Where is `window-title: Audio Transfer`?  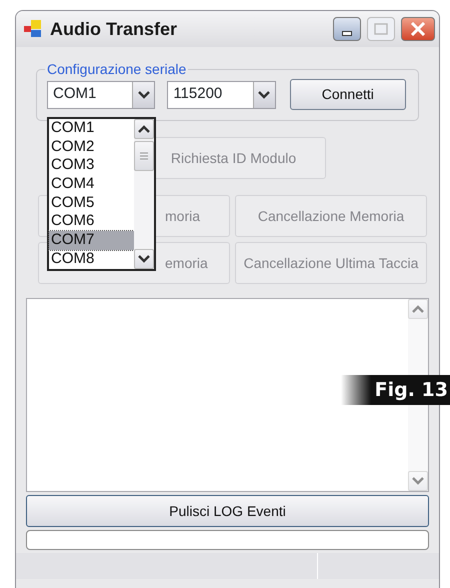 window-title: Audio Transfer is located at coordinates (114, 29).